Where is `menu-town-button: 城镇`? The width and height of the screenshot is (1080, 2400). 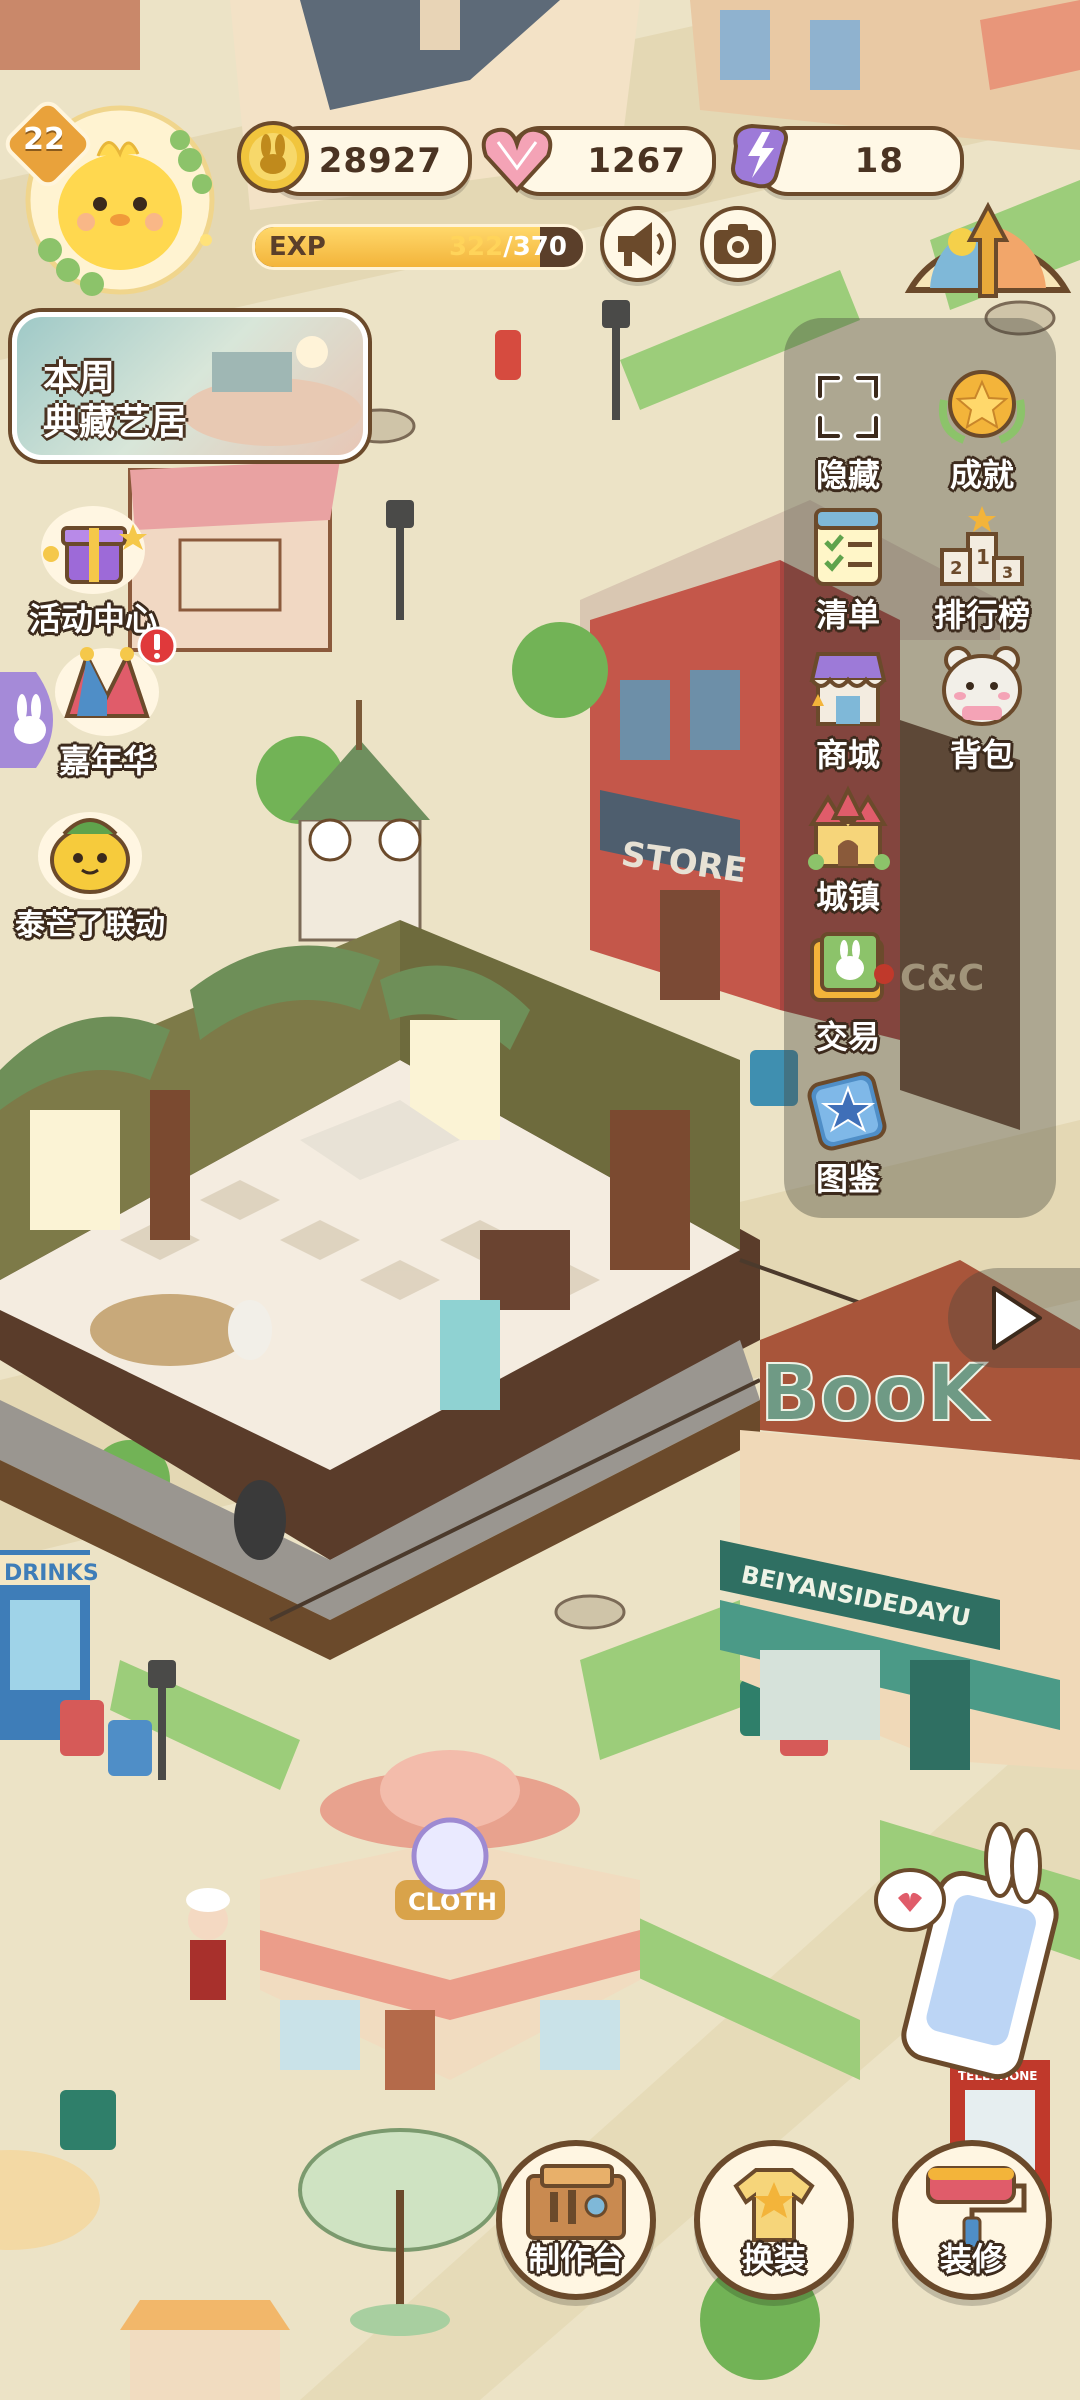
menu-town-button: 城镇 is located at coordinates (848, 850).